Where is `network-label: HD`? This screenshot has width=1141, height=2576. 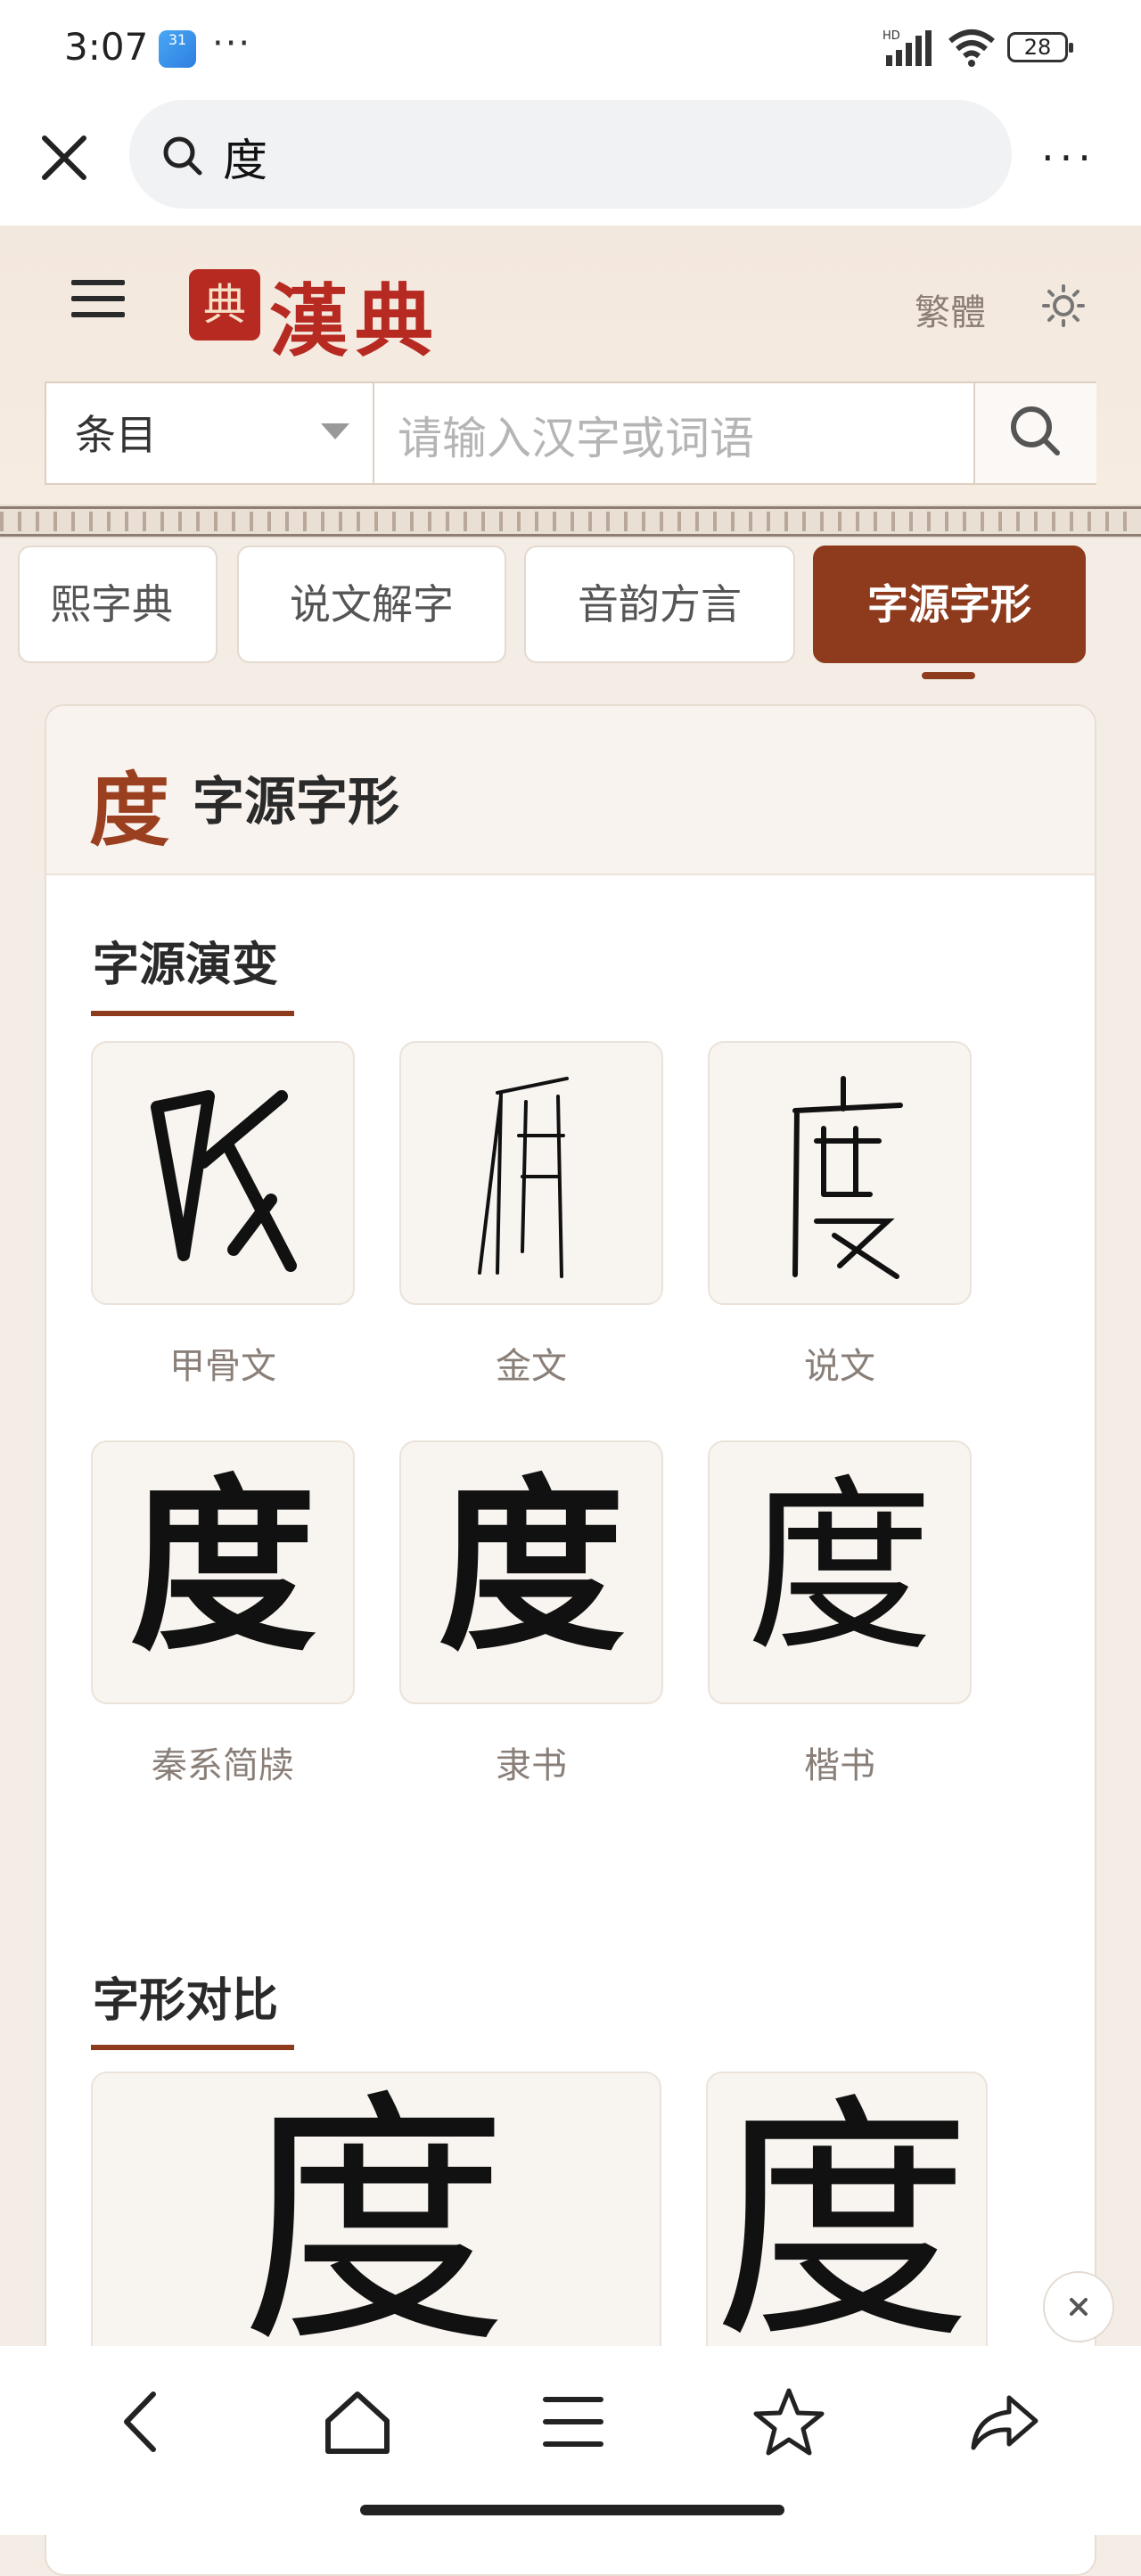
network-label: HD is located at coordinates (891, 36).